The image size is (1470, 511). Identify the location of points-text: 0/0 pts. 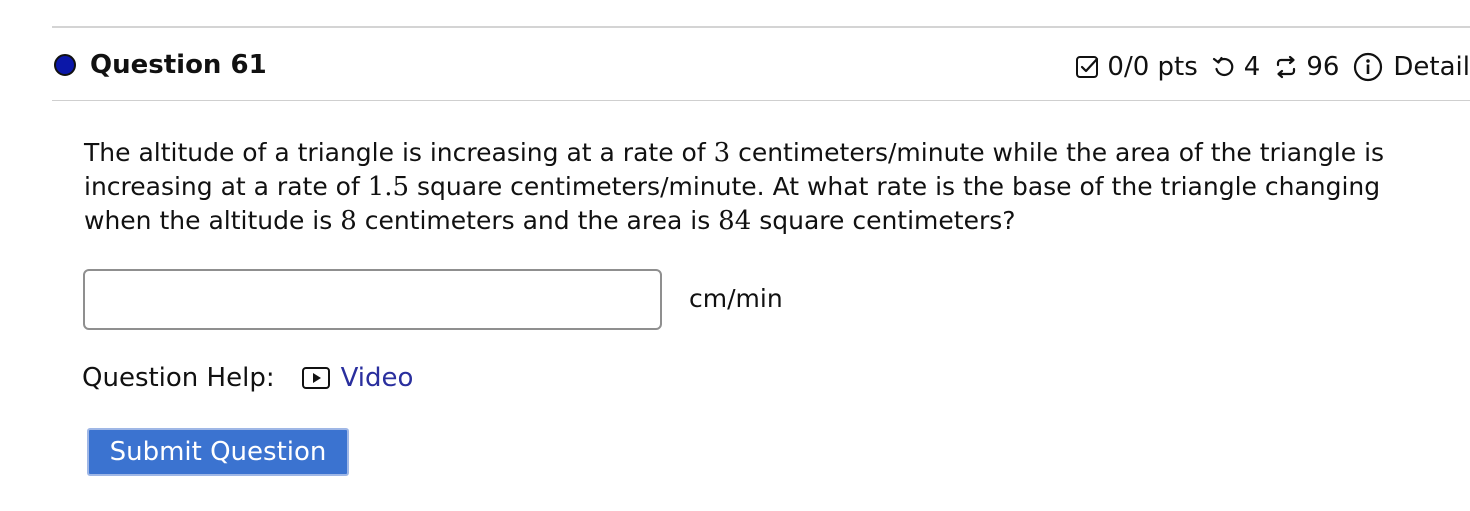
(1152, 67).